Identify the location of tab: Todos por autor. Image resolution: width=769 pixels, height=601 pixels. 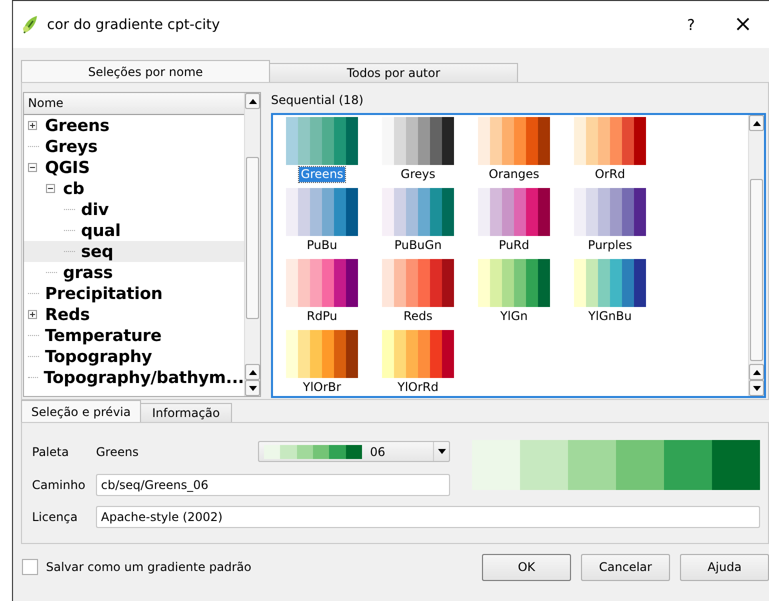
(393, 72).